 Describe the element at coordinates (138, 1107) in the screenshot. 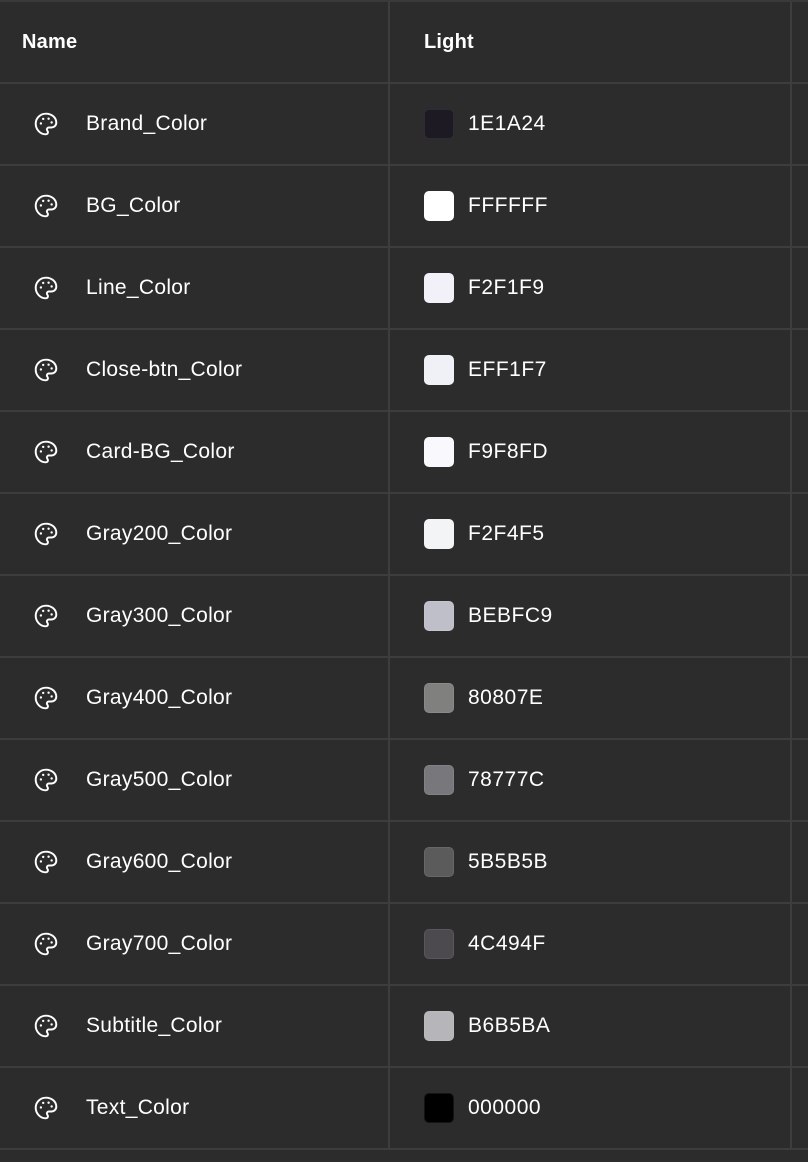

I see `color-name-label: Text_Color` at that location.